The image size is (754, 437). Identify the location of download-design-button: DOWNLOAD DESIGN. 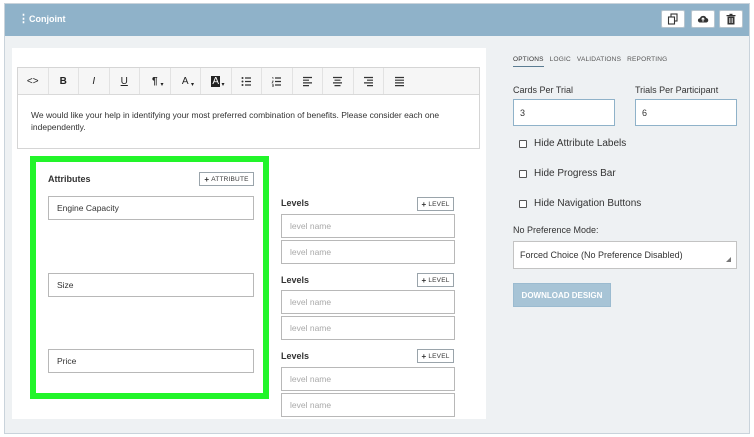
(562, 295).